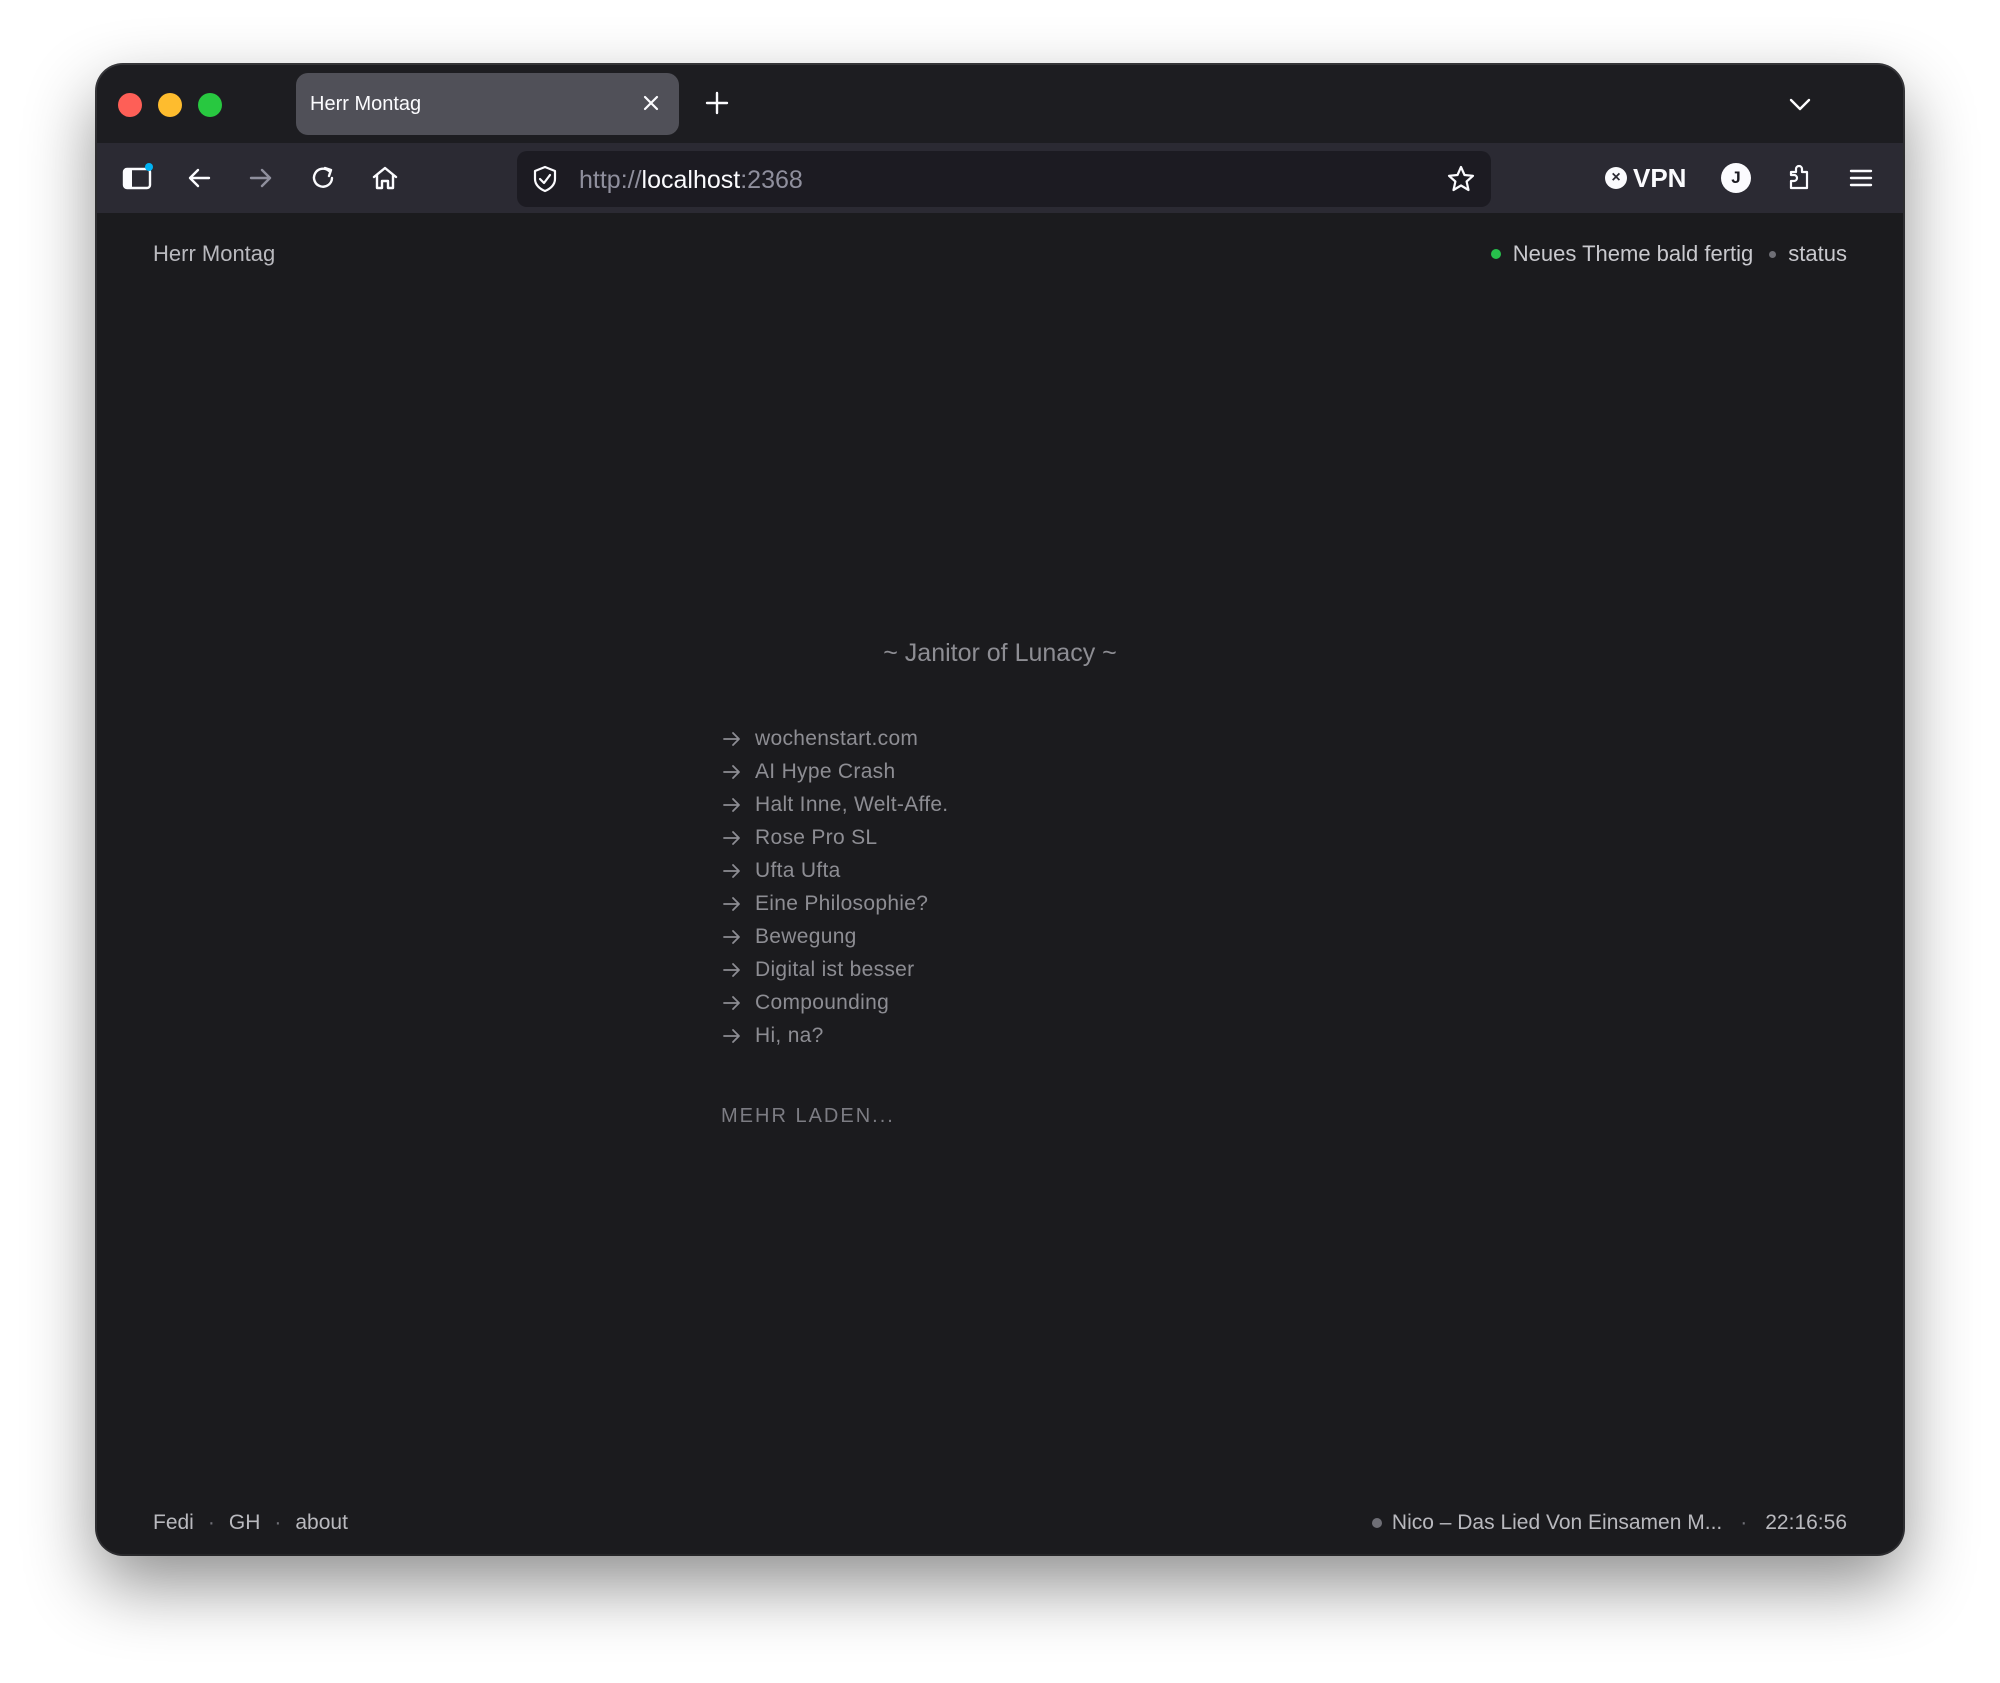  What do you see at coordinates (321, 1523) in the screenshot?
I see `footer-link-about: about` at bounding box center [321, 1523].